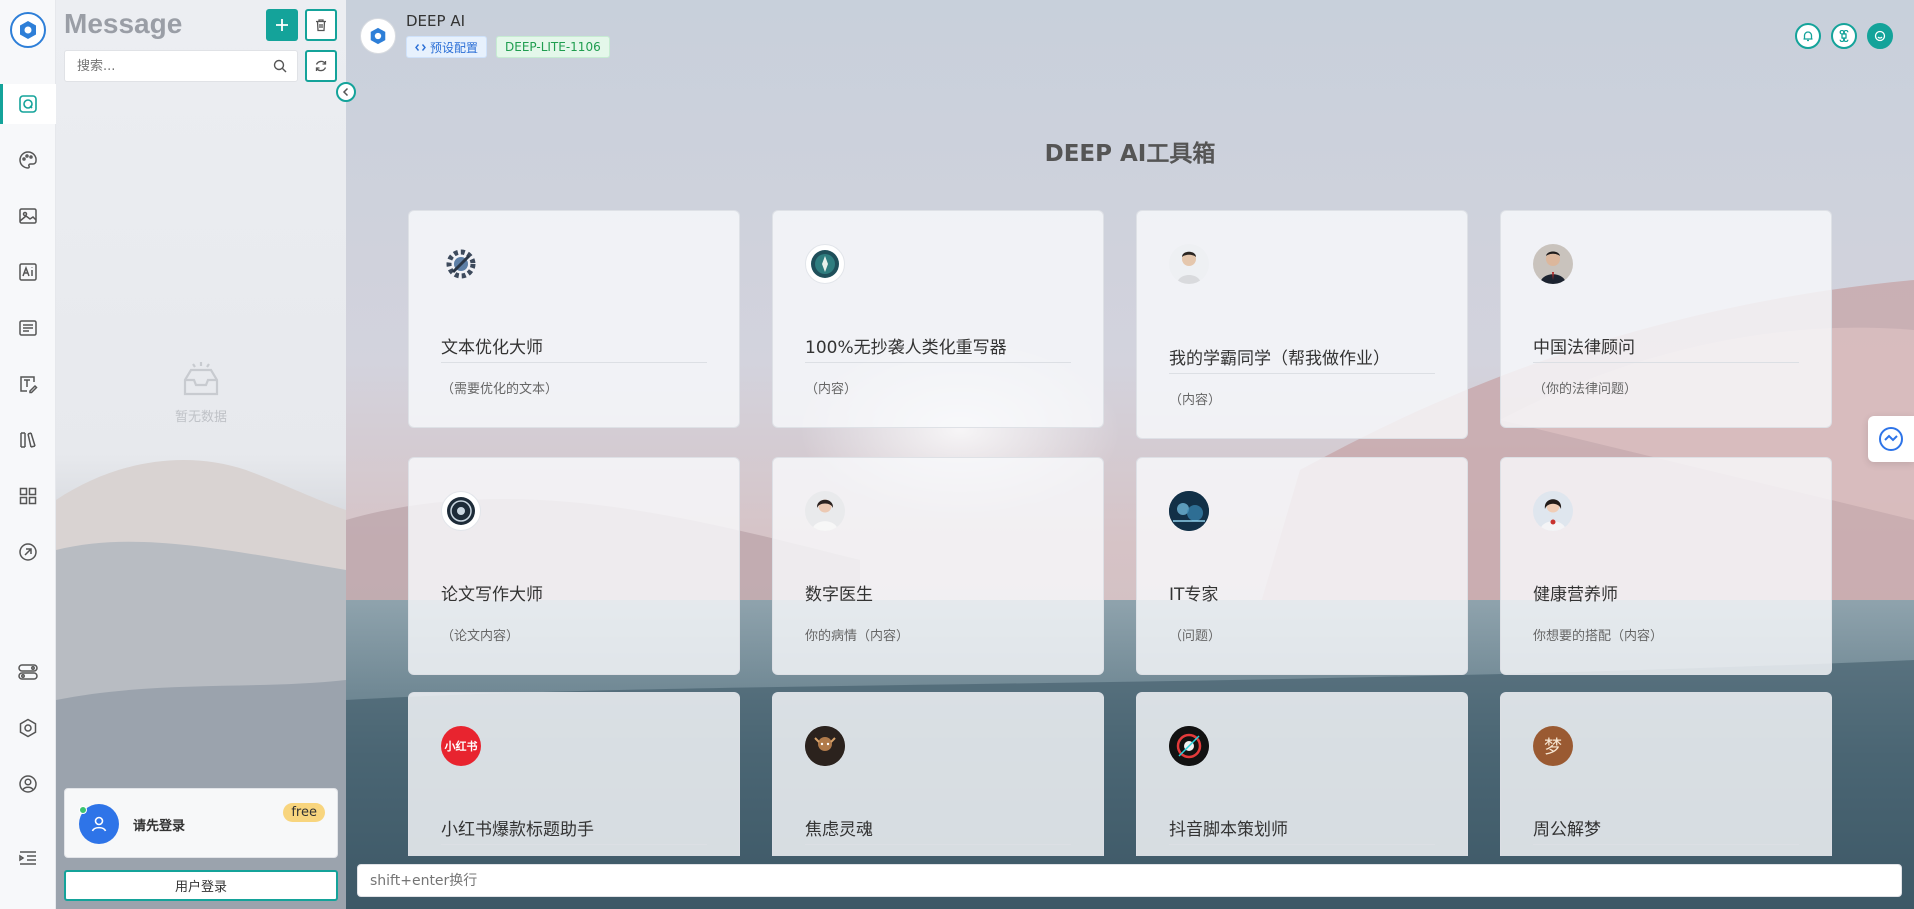 The width and height of the screenshot is (1914, 909). Describe the element at coordinates (839, 830) in the screenshot. I see `card-title: 焦虑灵魂` at that location.